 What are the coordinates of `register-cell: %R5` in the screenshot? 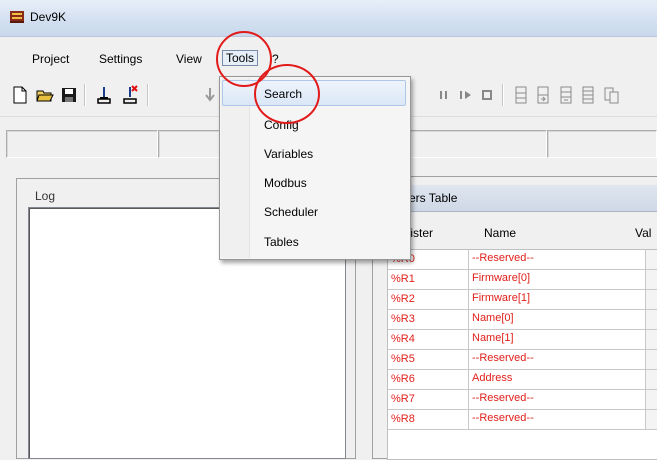 It's located at (428, 359).